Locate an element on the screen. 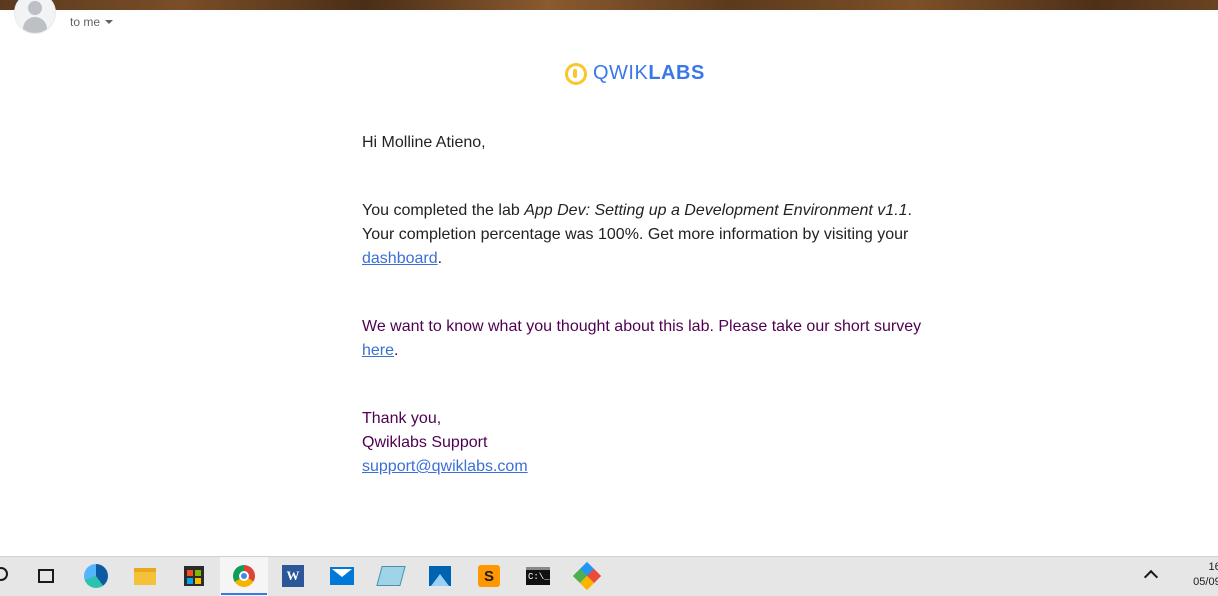  signoff-thanks: Thank you, is located at coordinates (402, 418).